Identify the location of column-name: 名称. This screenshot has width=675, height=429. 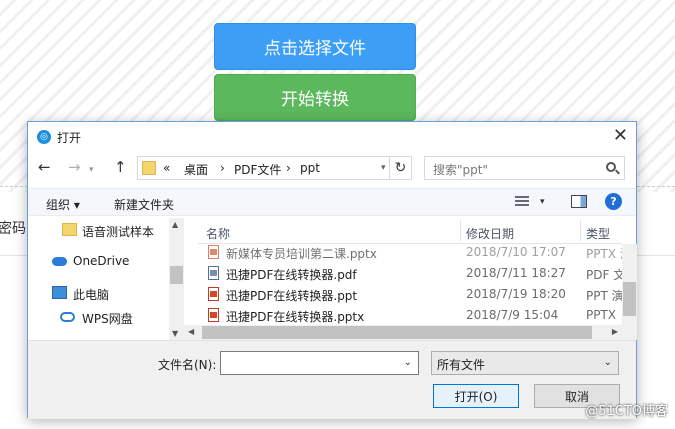
(218, 233).